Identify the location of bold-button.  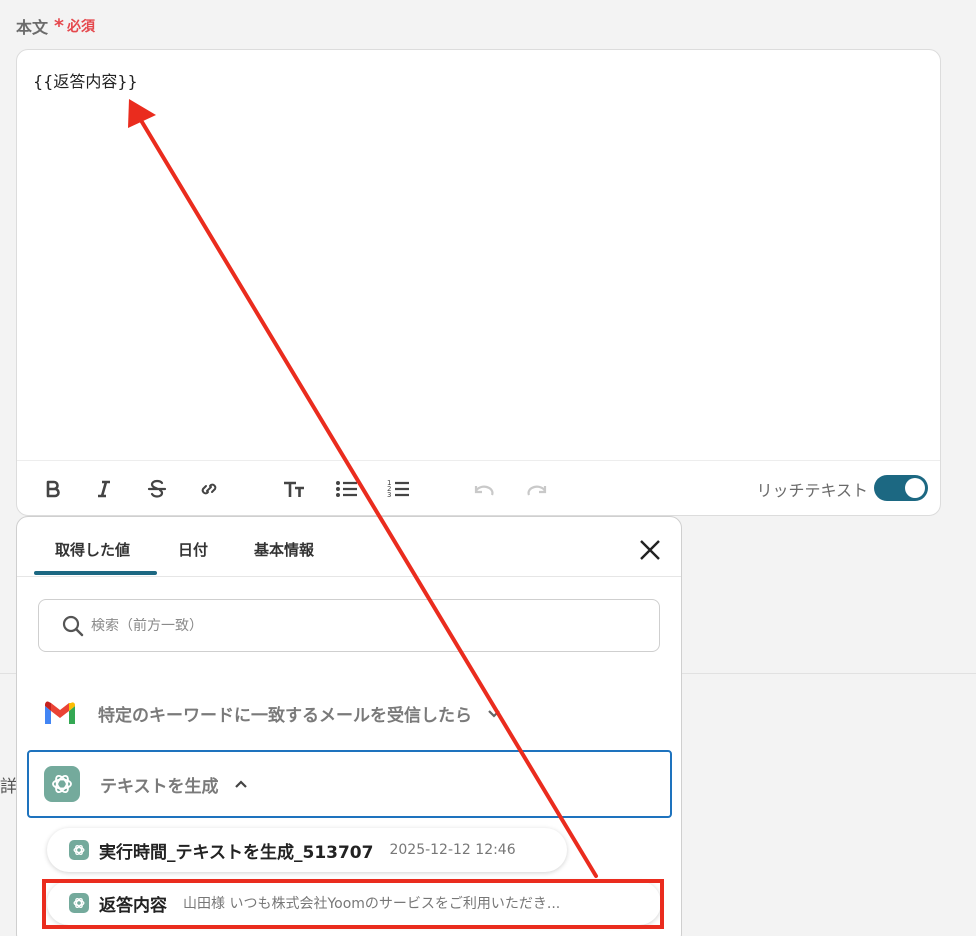
(53, 489).